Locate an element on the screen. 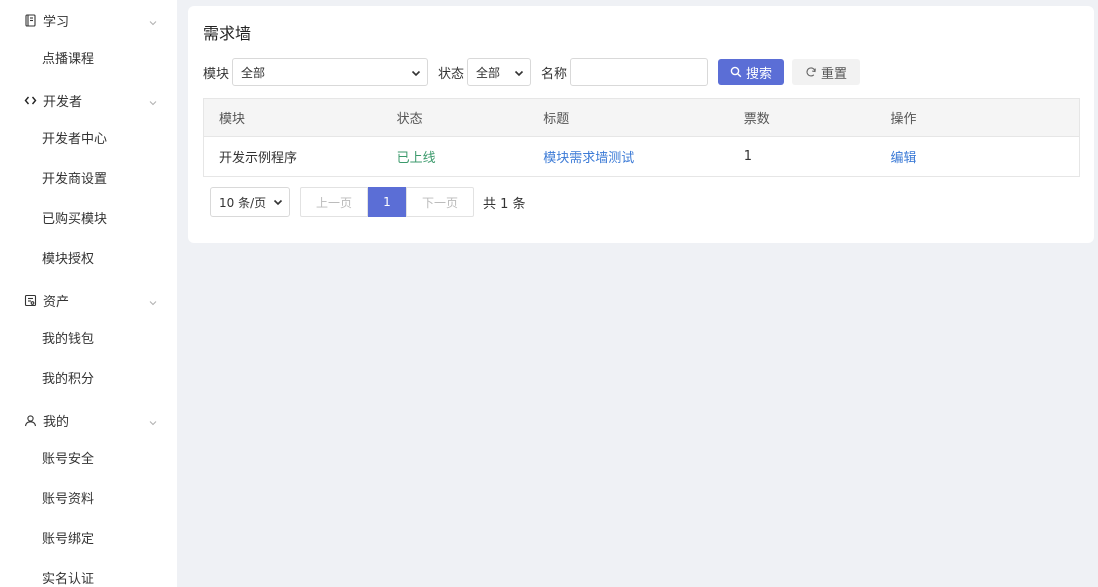  sidebar-group-label: 我的 is located at coordinates (56, 422).